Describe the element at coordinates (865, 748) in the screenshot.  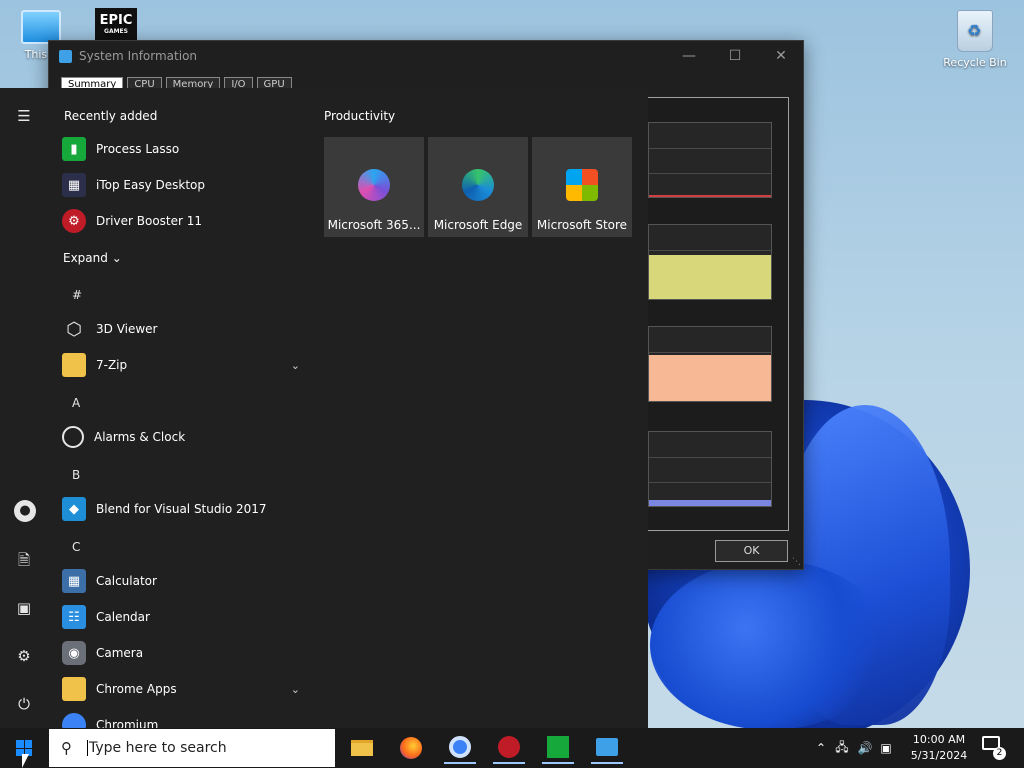
I see `volume-icon: 🔊` at that location.